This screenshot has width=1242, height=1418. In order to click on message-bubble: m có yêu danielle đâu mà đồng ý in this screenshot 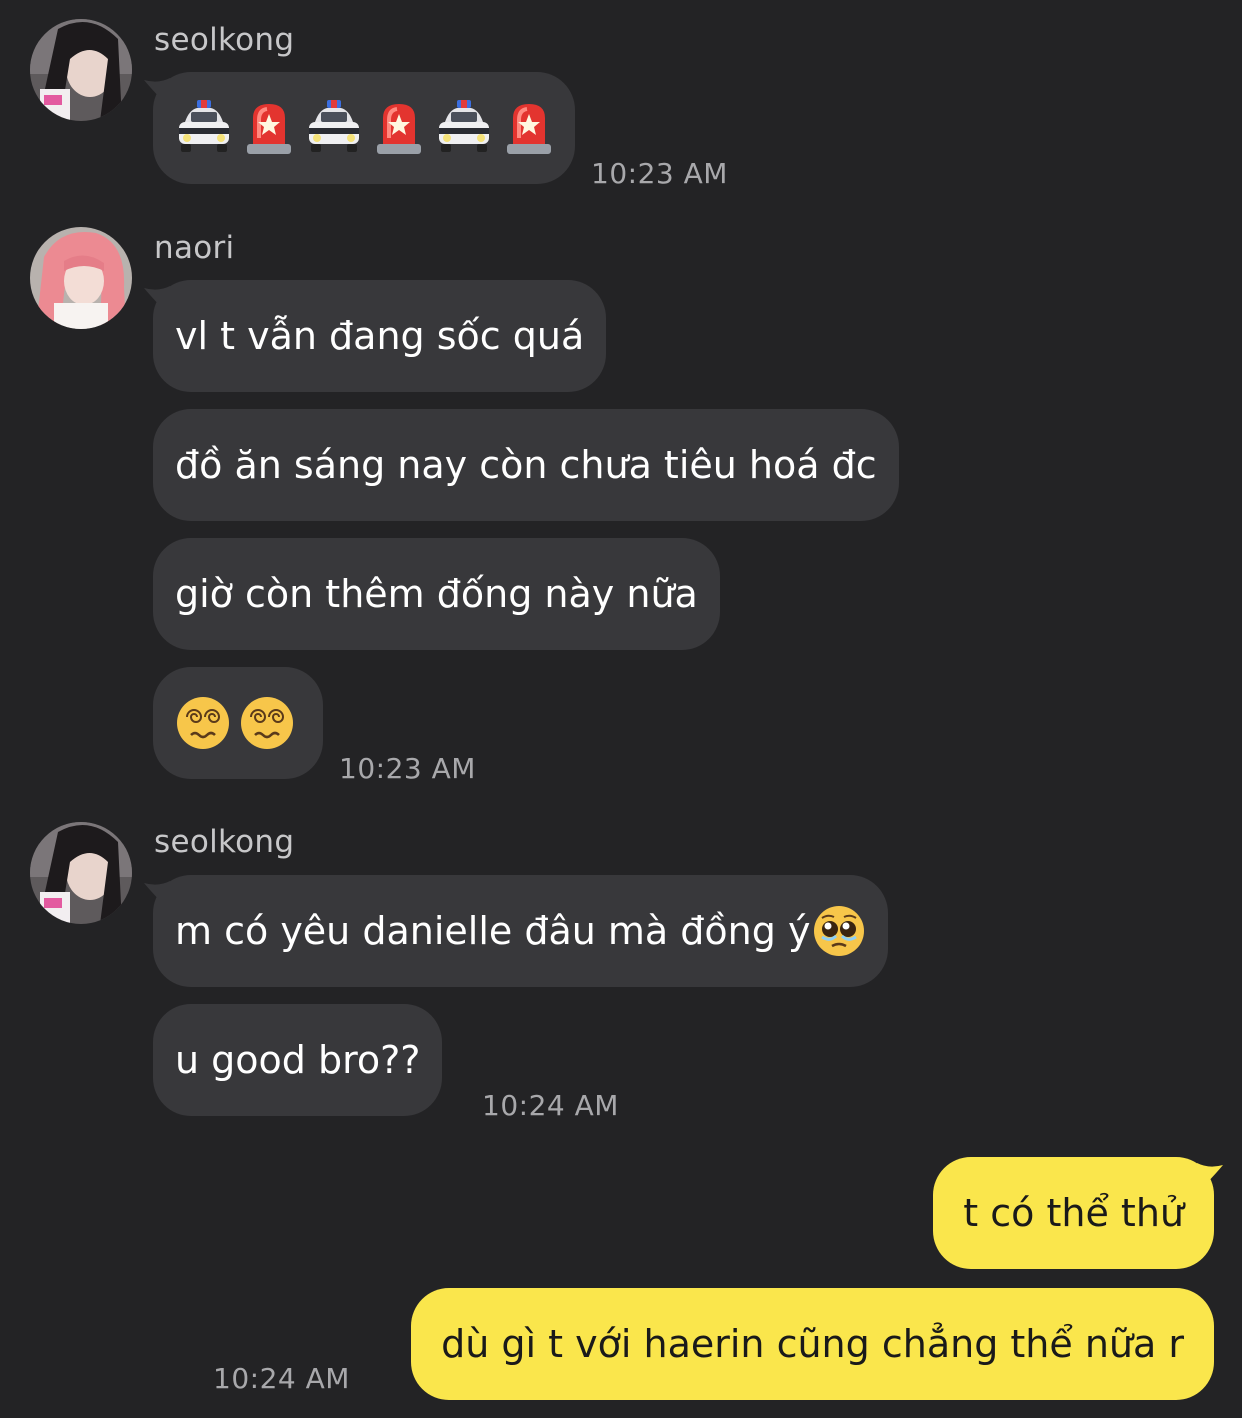, I will do `click(516, 931)`.